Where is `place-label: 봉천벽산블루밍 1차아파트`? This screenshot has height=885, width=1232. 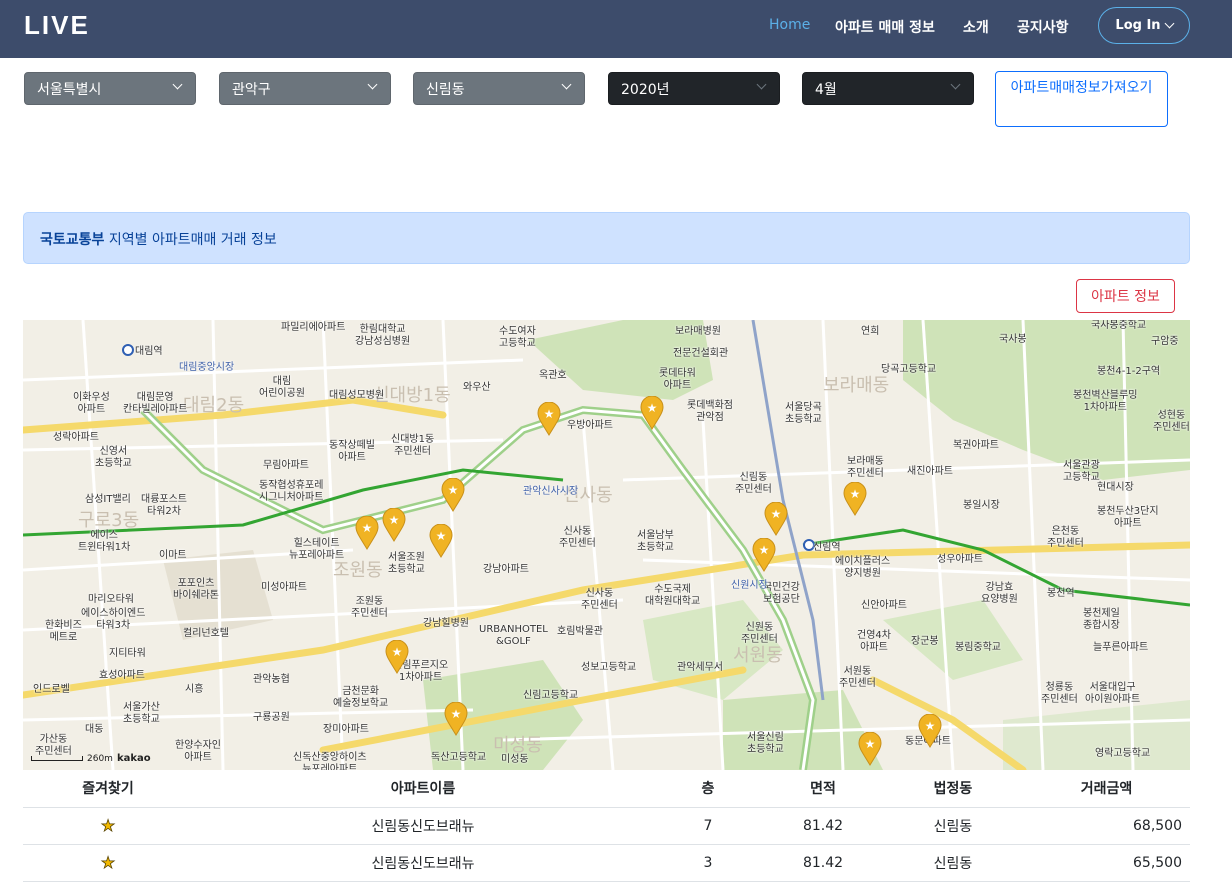
place-label: 봉천벽산블루밍 1차아파트 is located at coordinates (1105, 401).